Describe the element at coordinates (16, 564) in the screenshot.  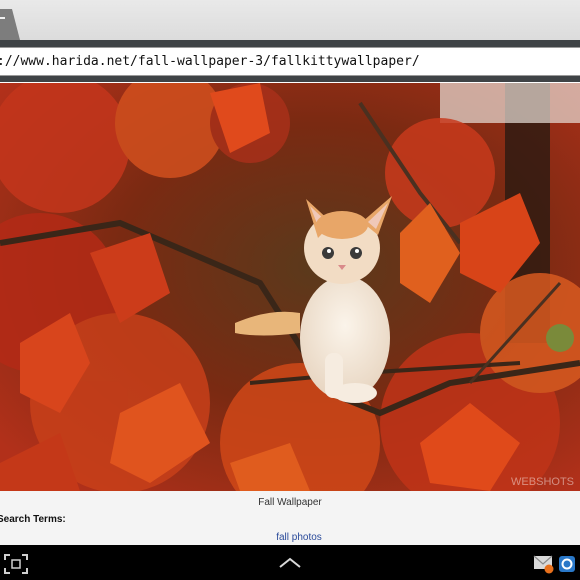
I see `screenshot-icon` at that location.